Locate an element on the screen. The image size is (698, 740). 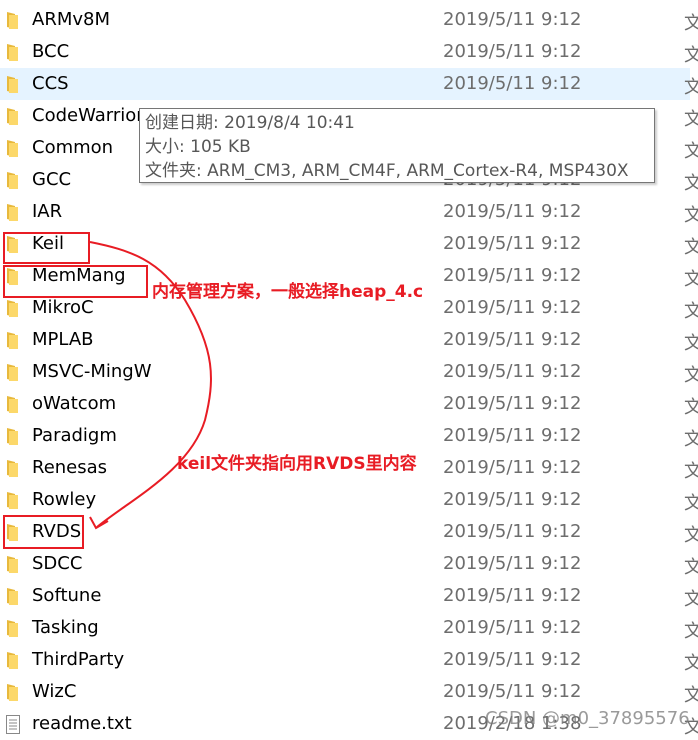
keil-note: keil文件夹指向用RVDS里内容 is located at coordinates (297, 464).